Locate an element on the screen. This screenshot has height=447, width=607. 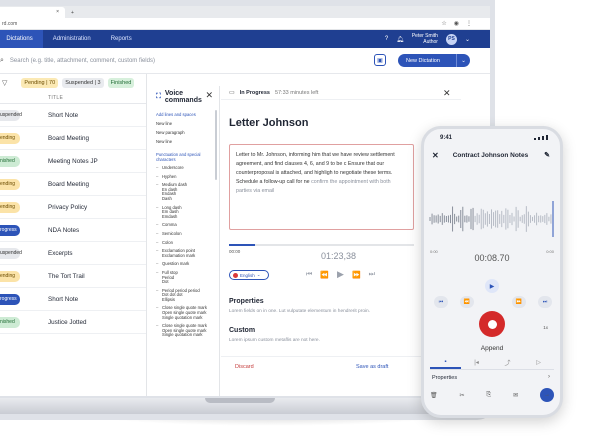
filter-pending: Pending | 70 is located at coordinates (40, 83).